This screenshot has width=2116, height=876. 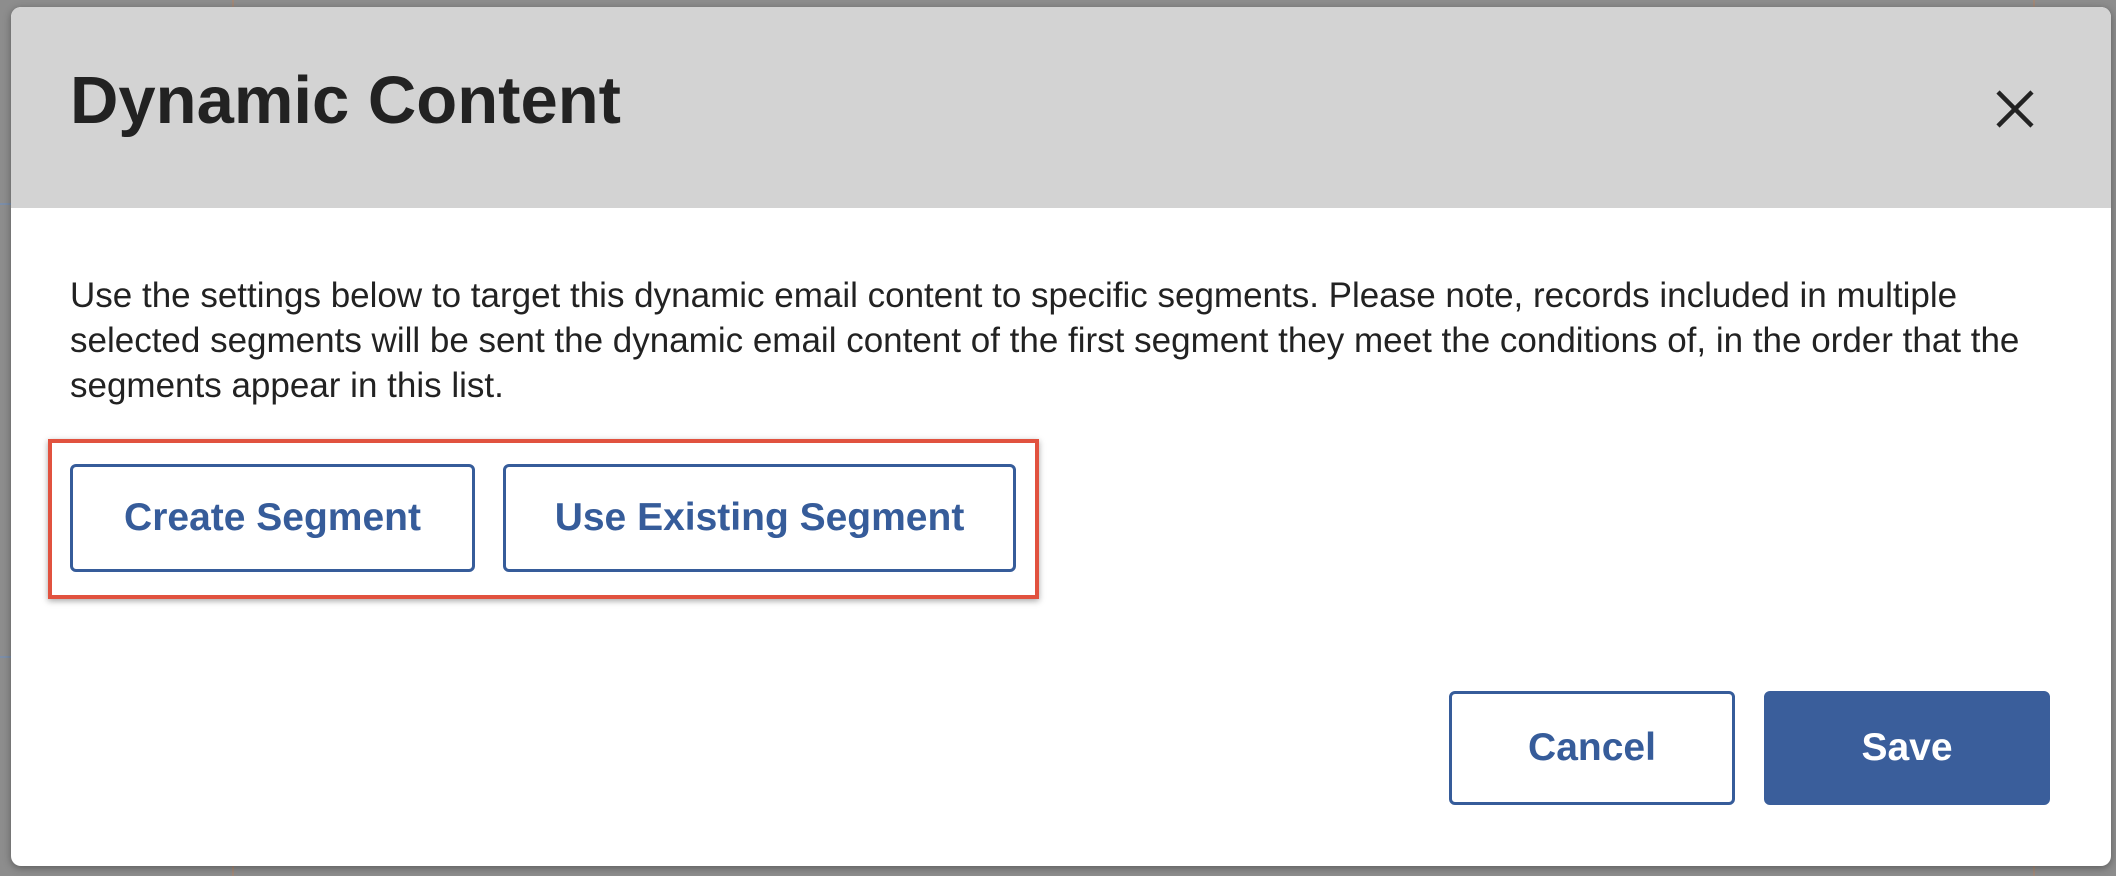 What do you see at coordinates (1907, 748) in the screenshot?
I see `save-button: Save` at bounding box center [1907, 748].